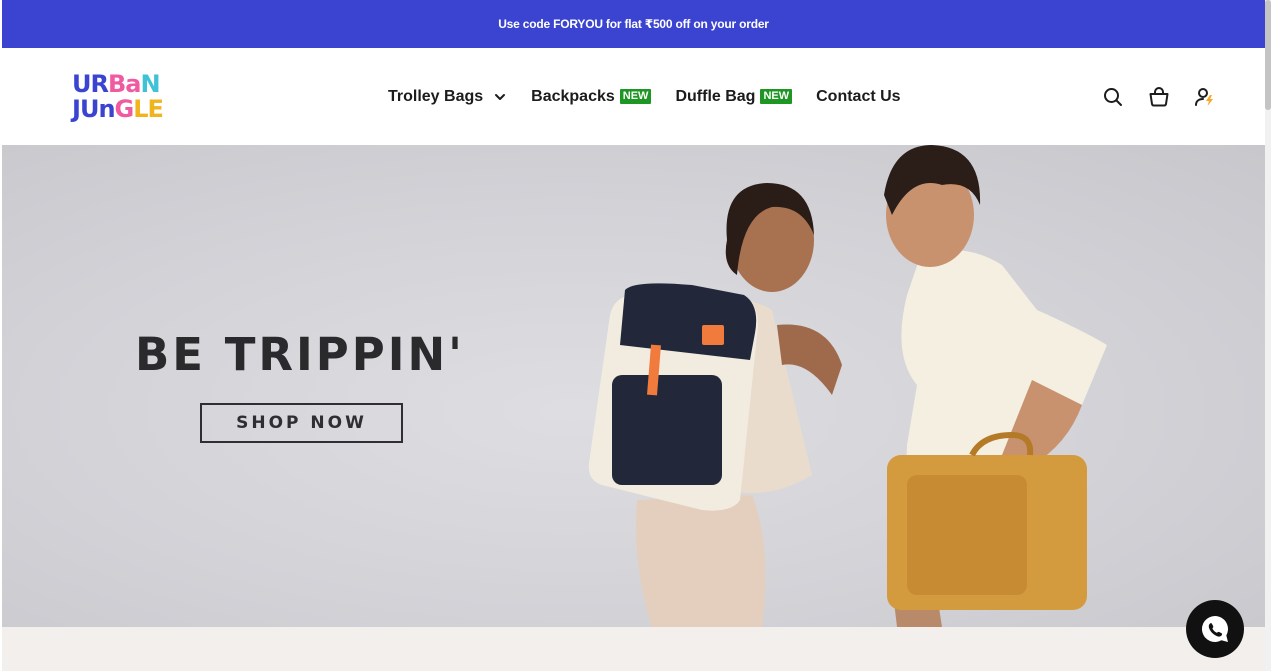 The width and height of the screenshot is (1271, 671). What do you see at coordinates (116, 84) in the screenshot?
I see `logo-row-1: URBaN` at bounding box center [116, 84].